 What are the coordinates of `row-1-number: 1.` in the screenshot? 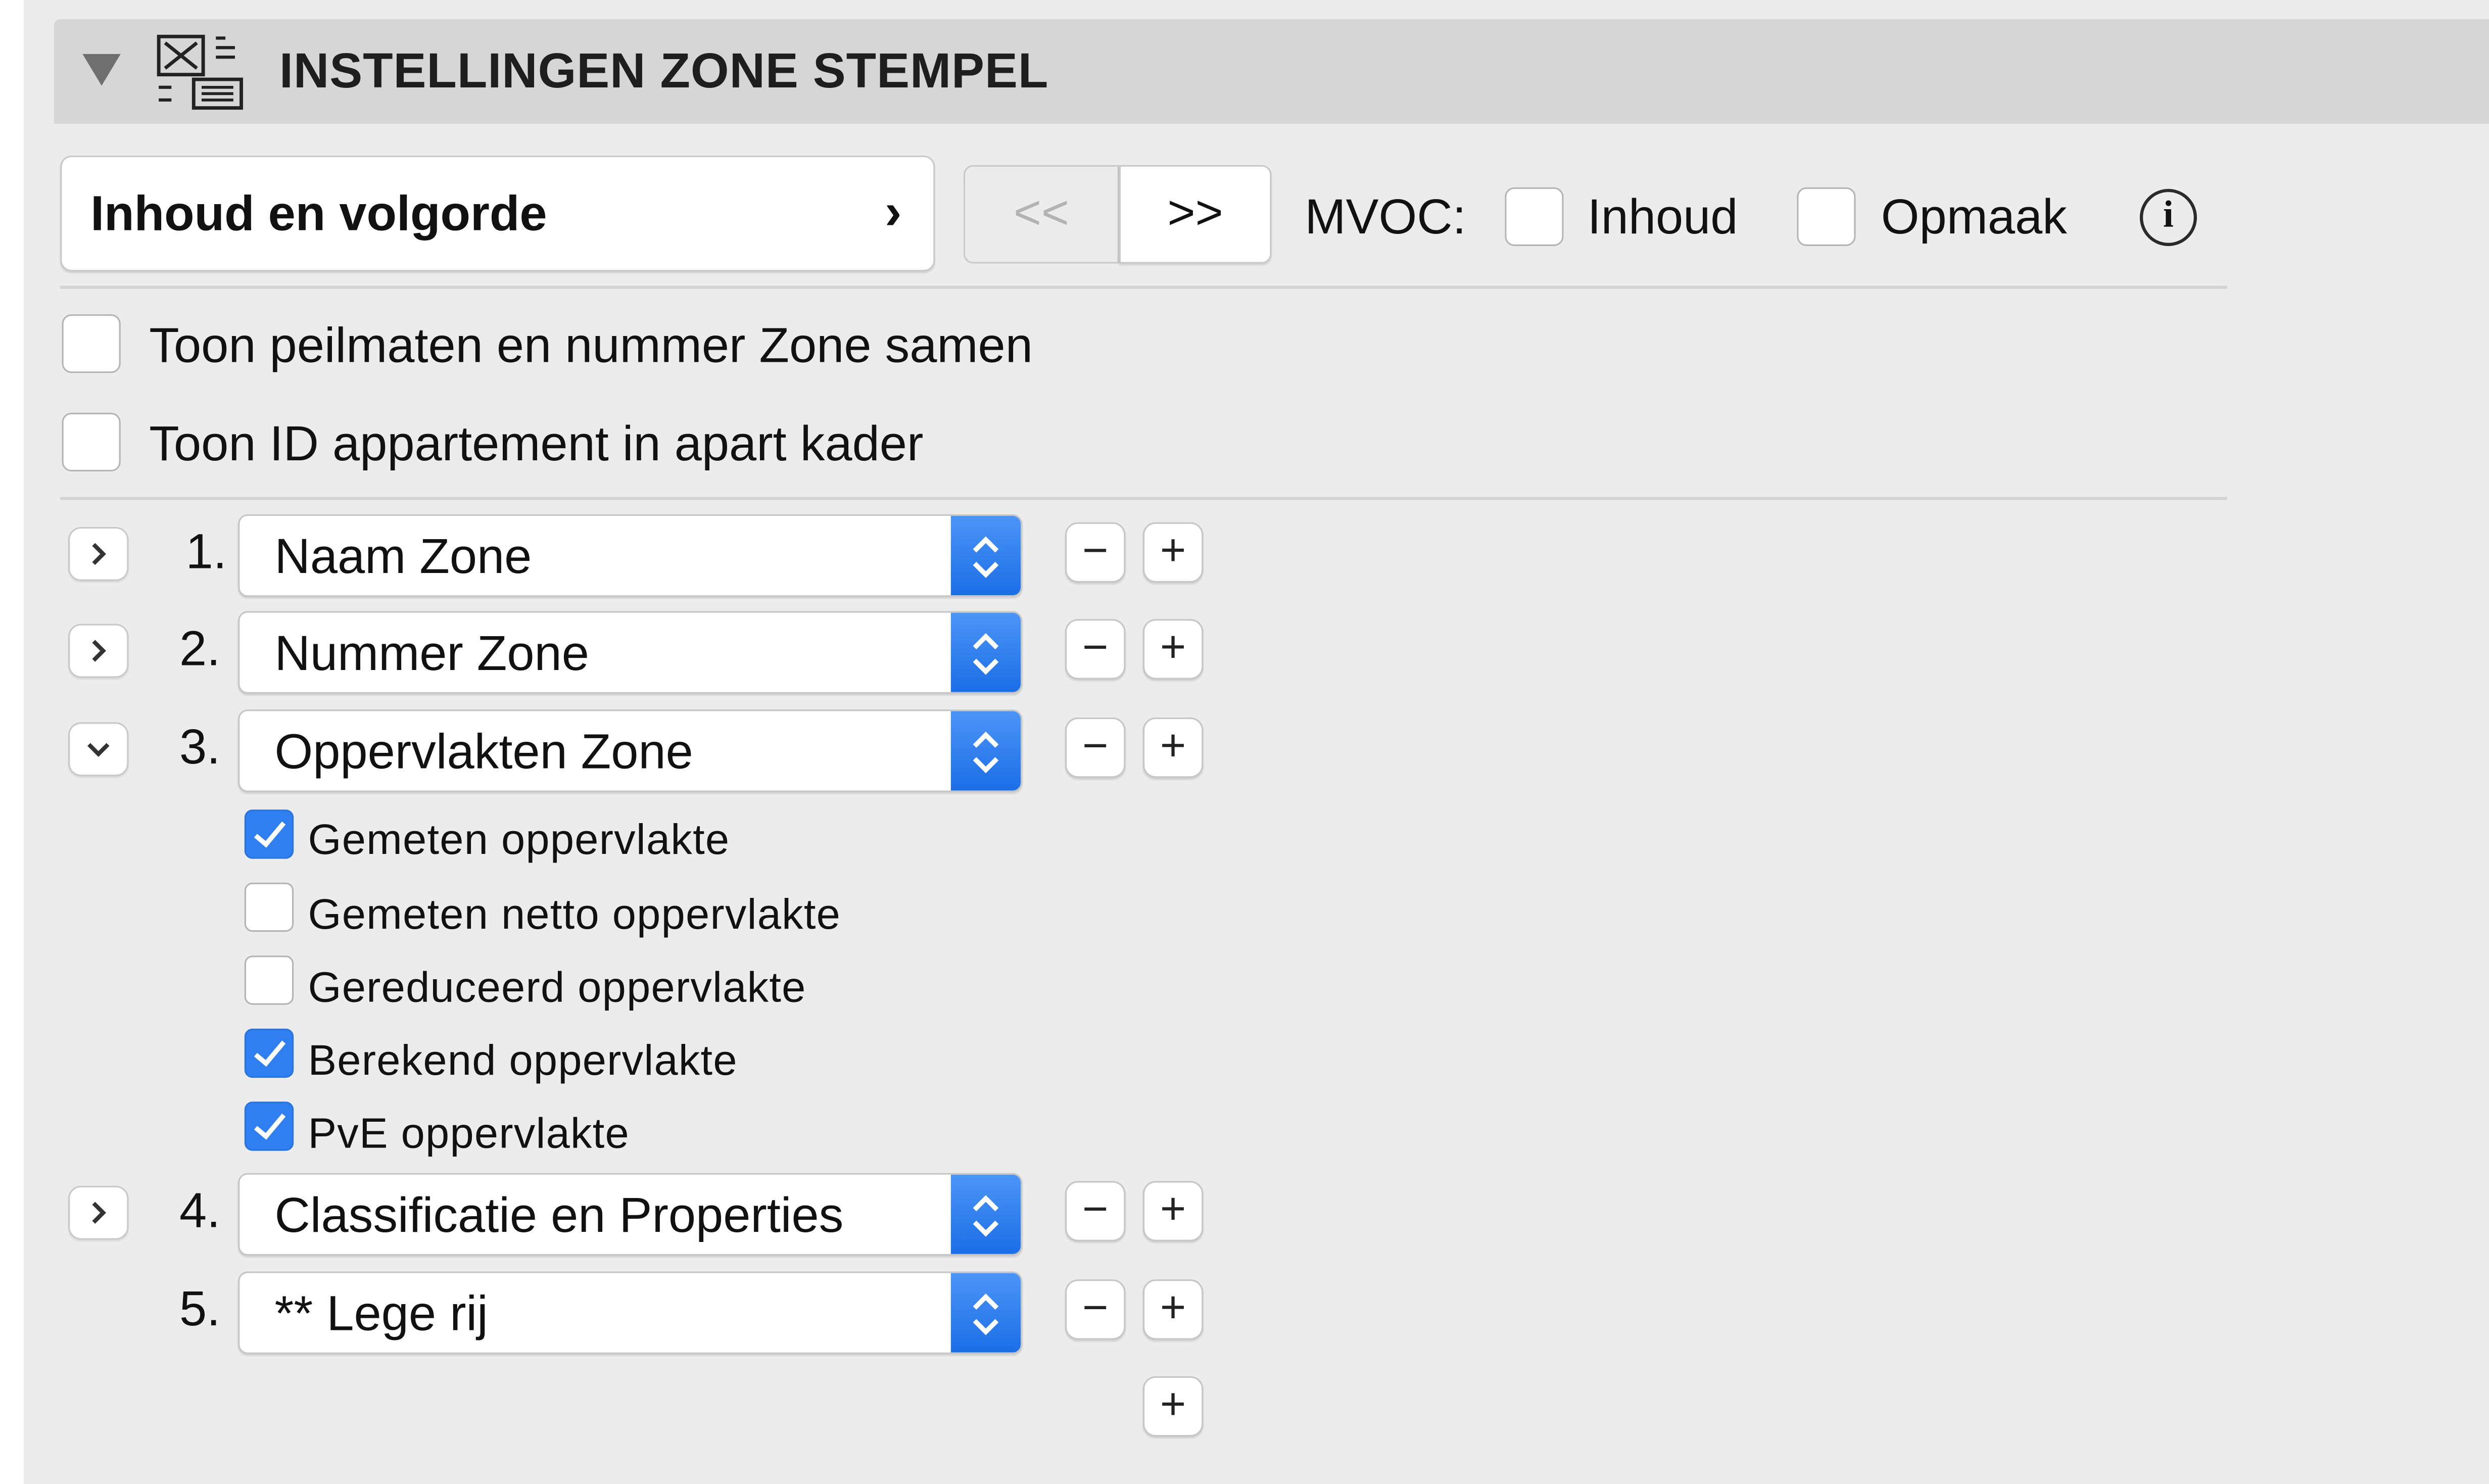 It's located at (206, 551).